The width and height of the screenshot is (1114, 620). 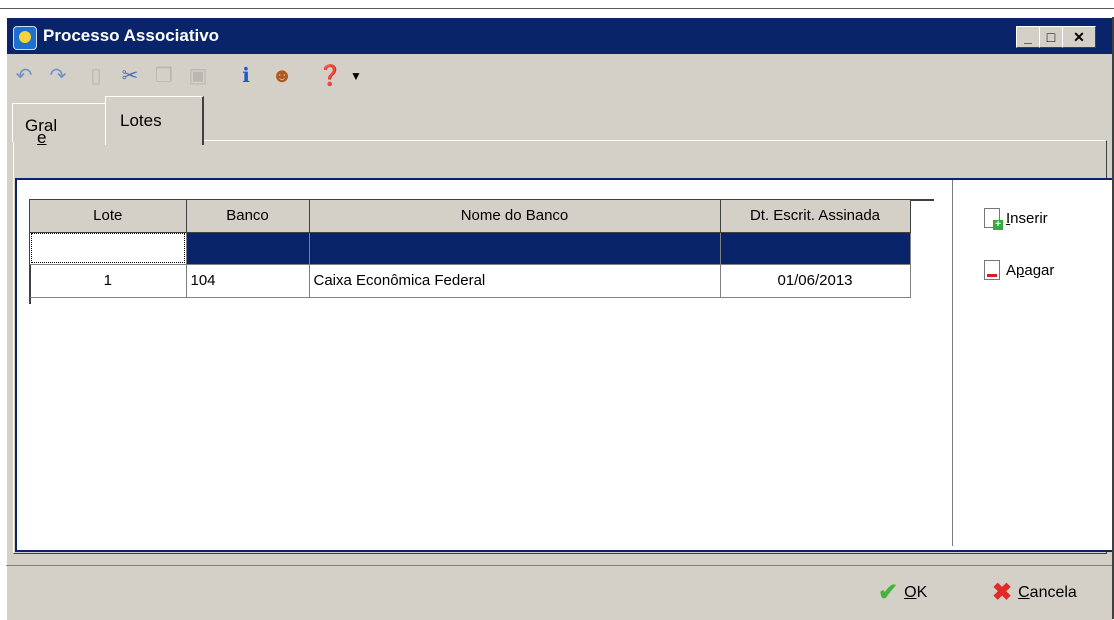 I want to click on table-row, so click(x=470, y=248).